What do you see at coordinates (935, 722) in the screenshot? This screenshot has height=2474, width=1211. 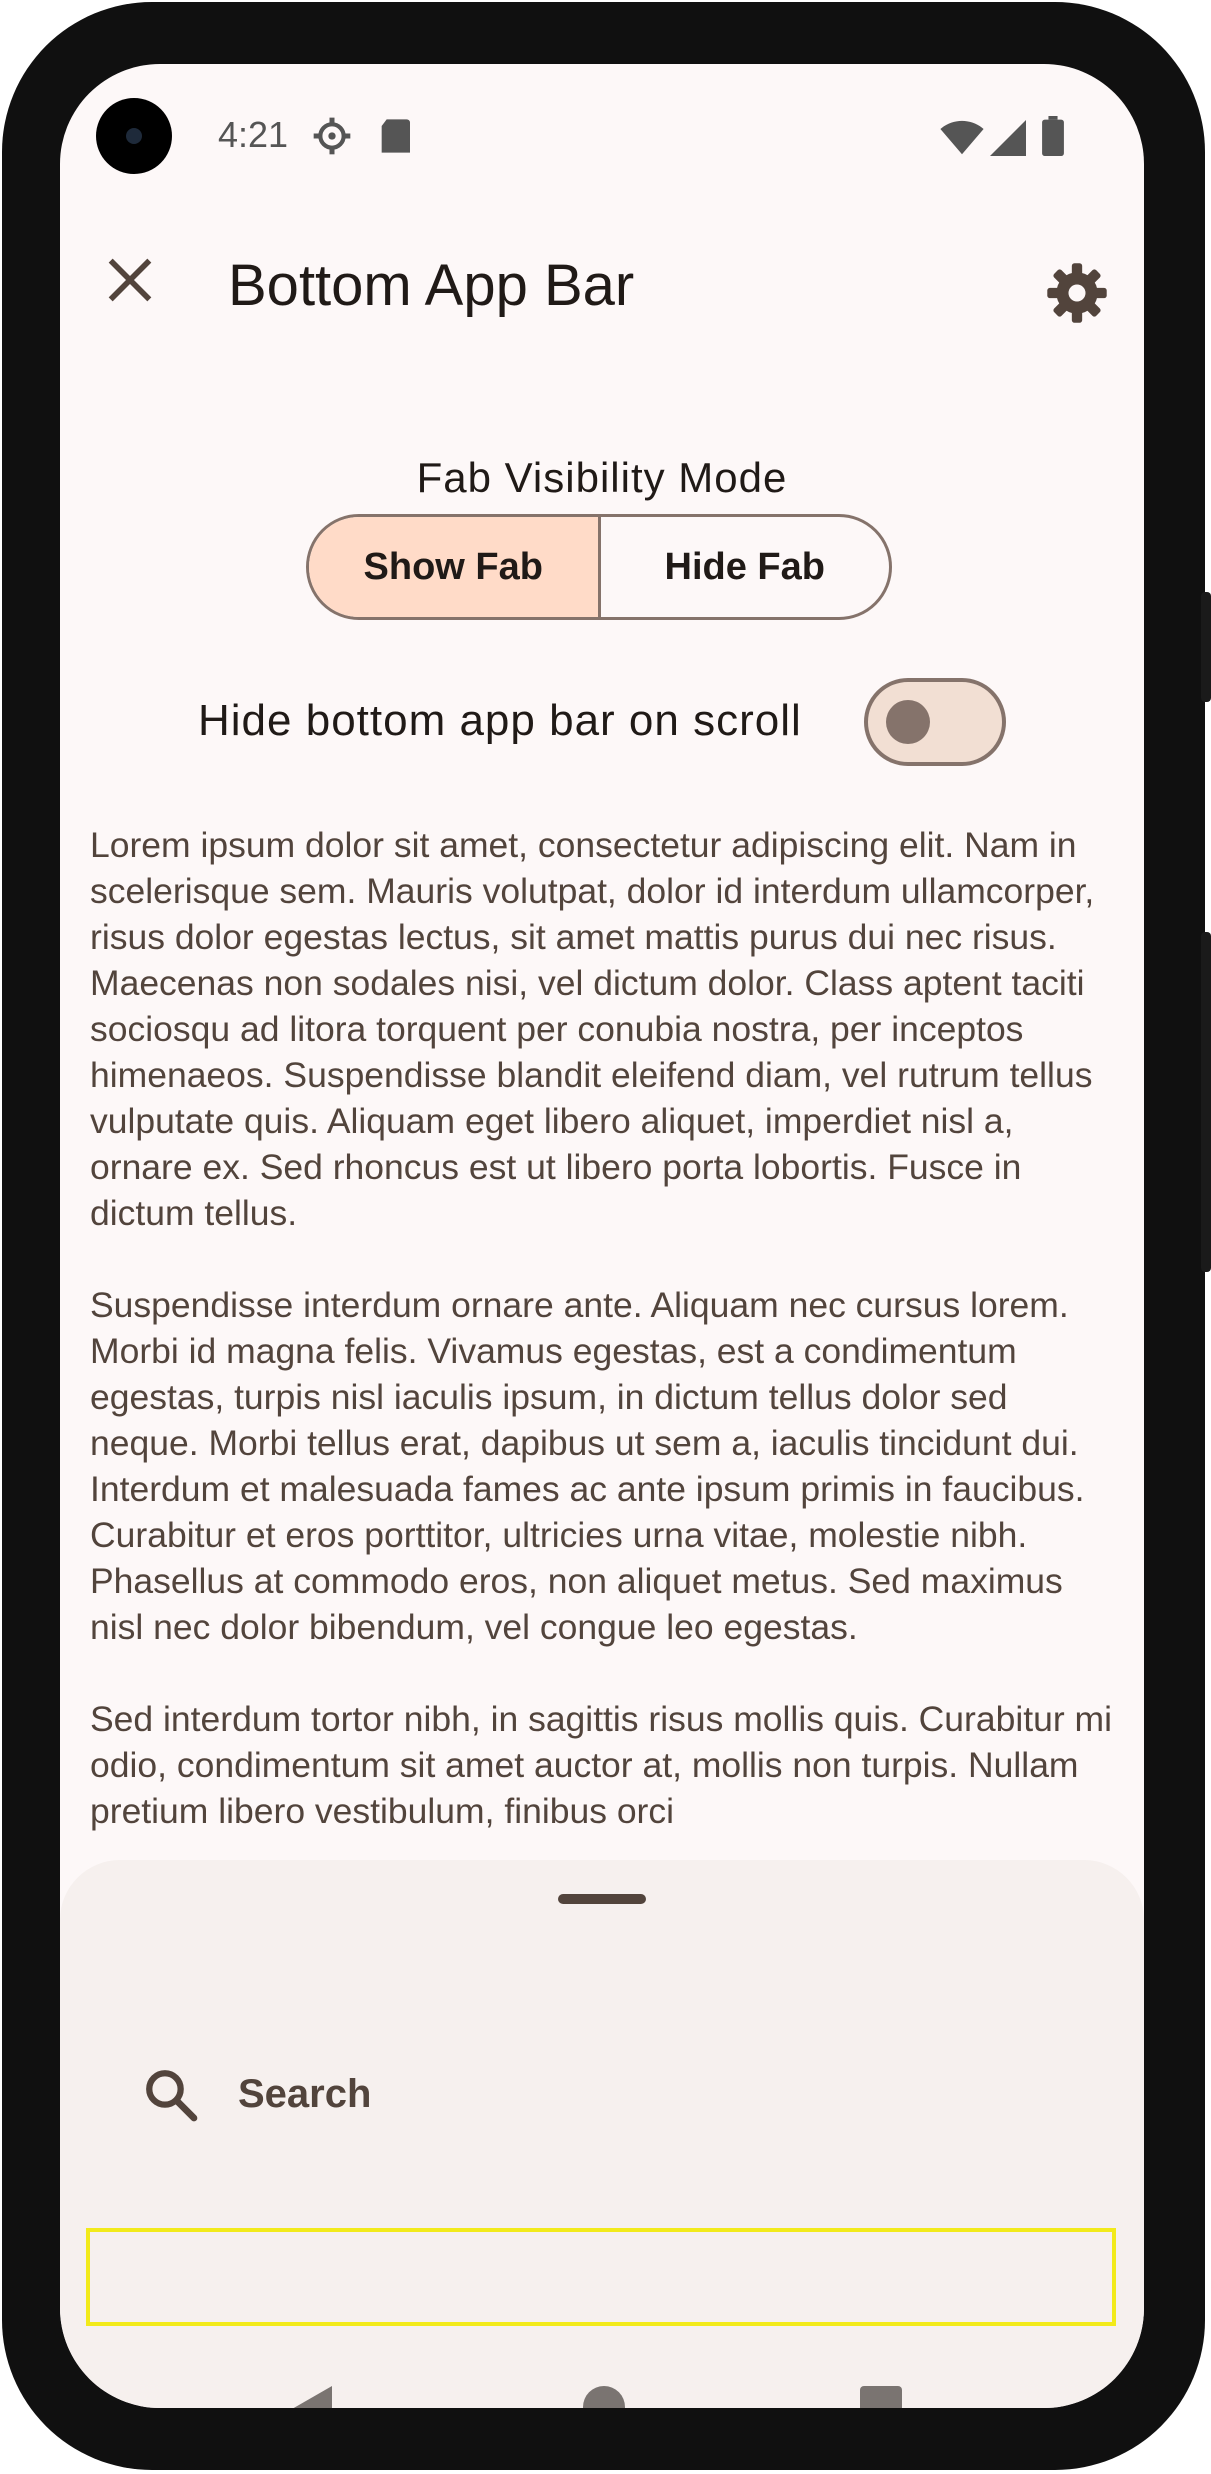 I see `hide-on-scroll-switch` at bounding box center [935, 722].